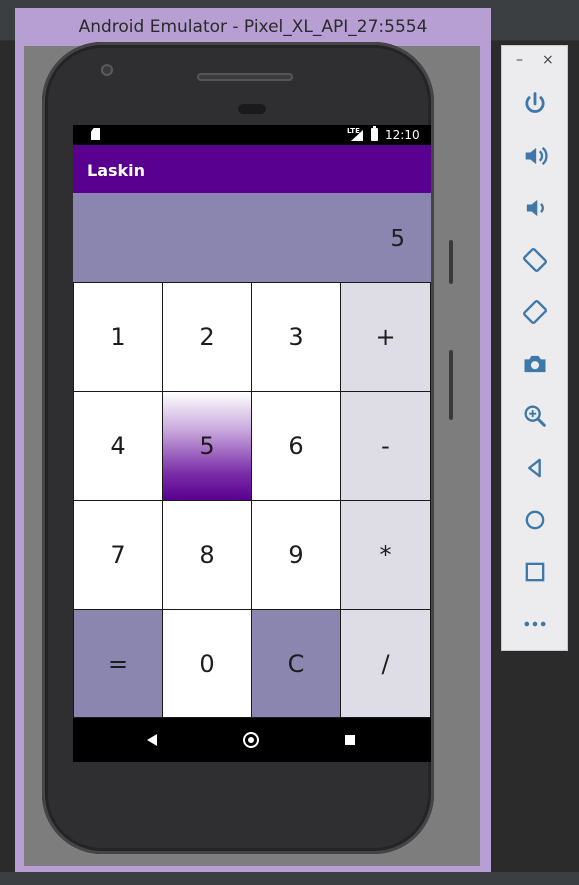 This screenshot has width=579, height=885. I want to click on key-divide: /, so click(385, 663).